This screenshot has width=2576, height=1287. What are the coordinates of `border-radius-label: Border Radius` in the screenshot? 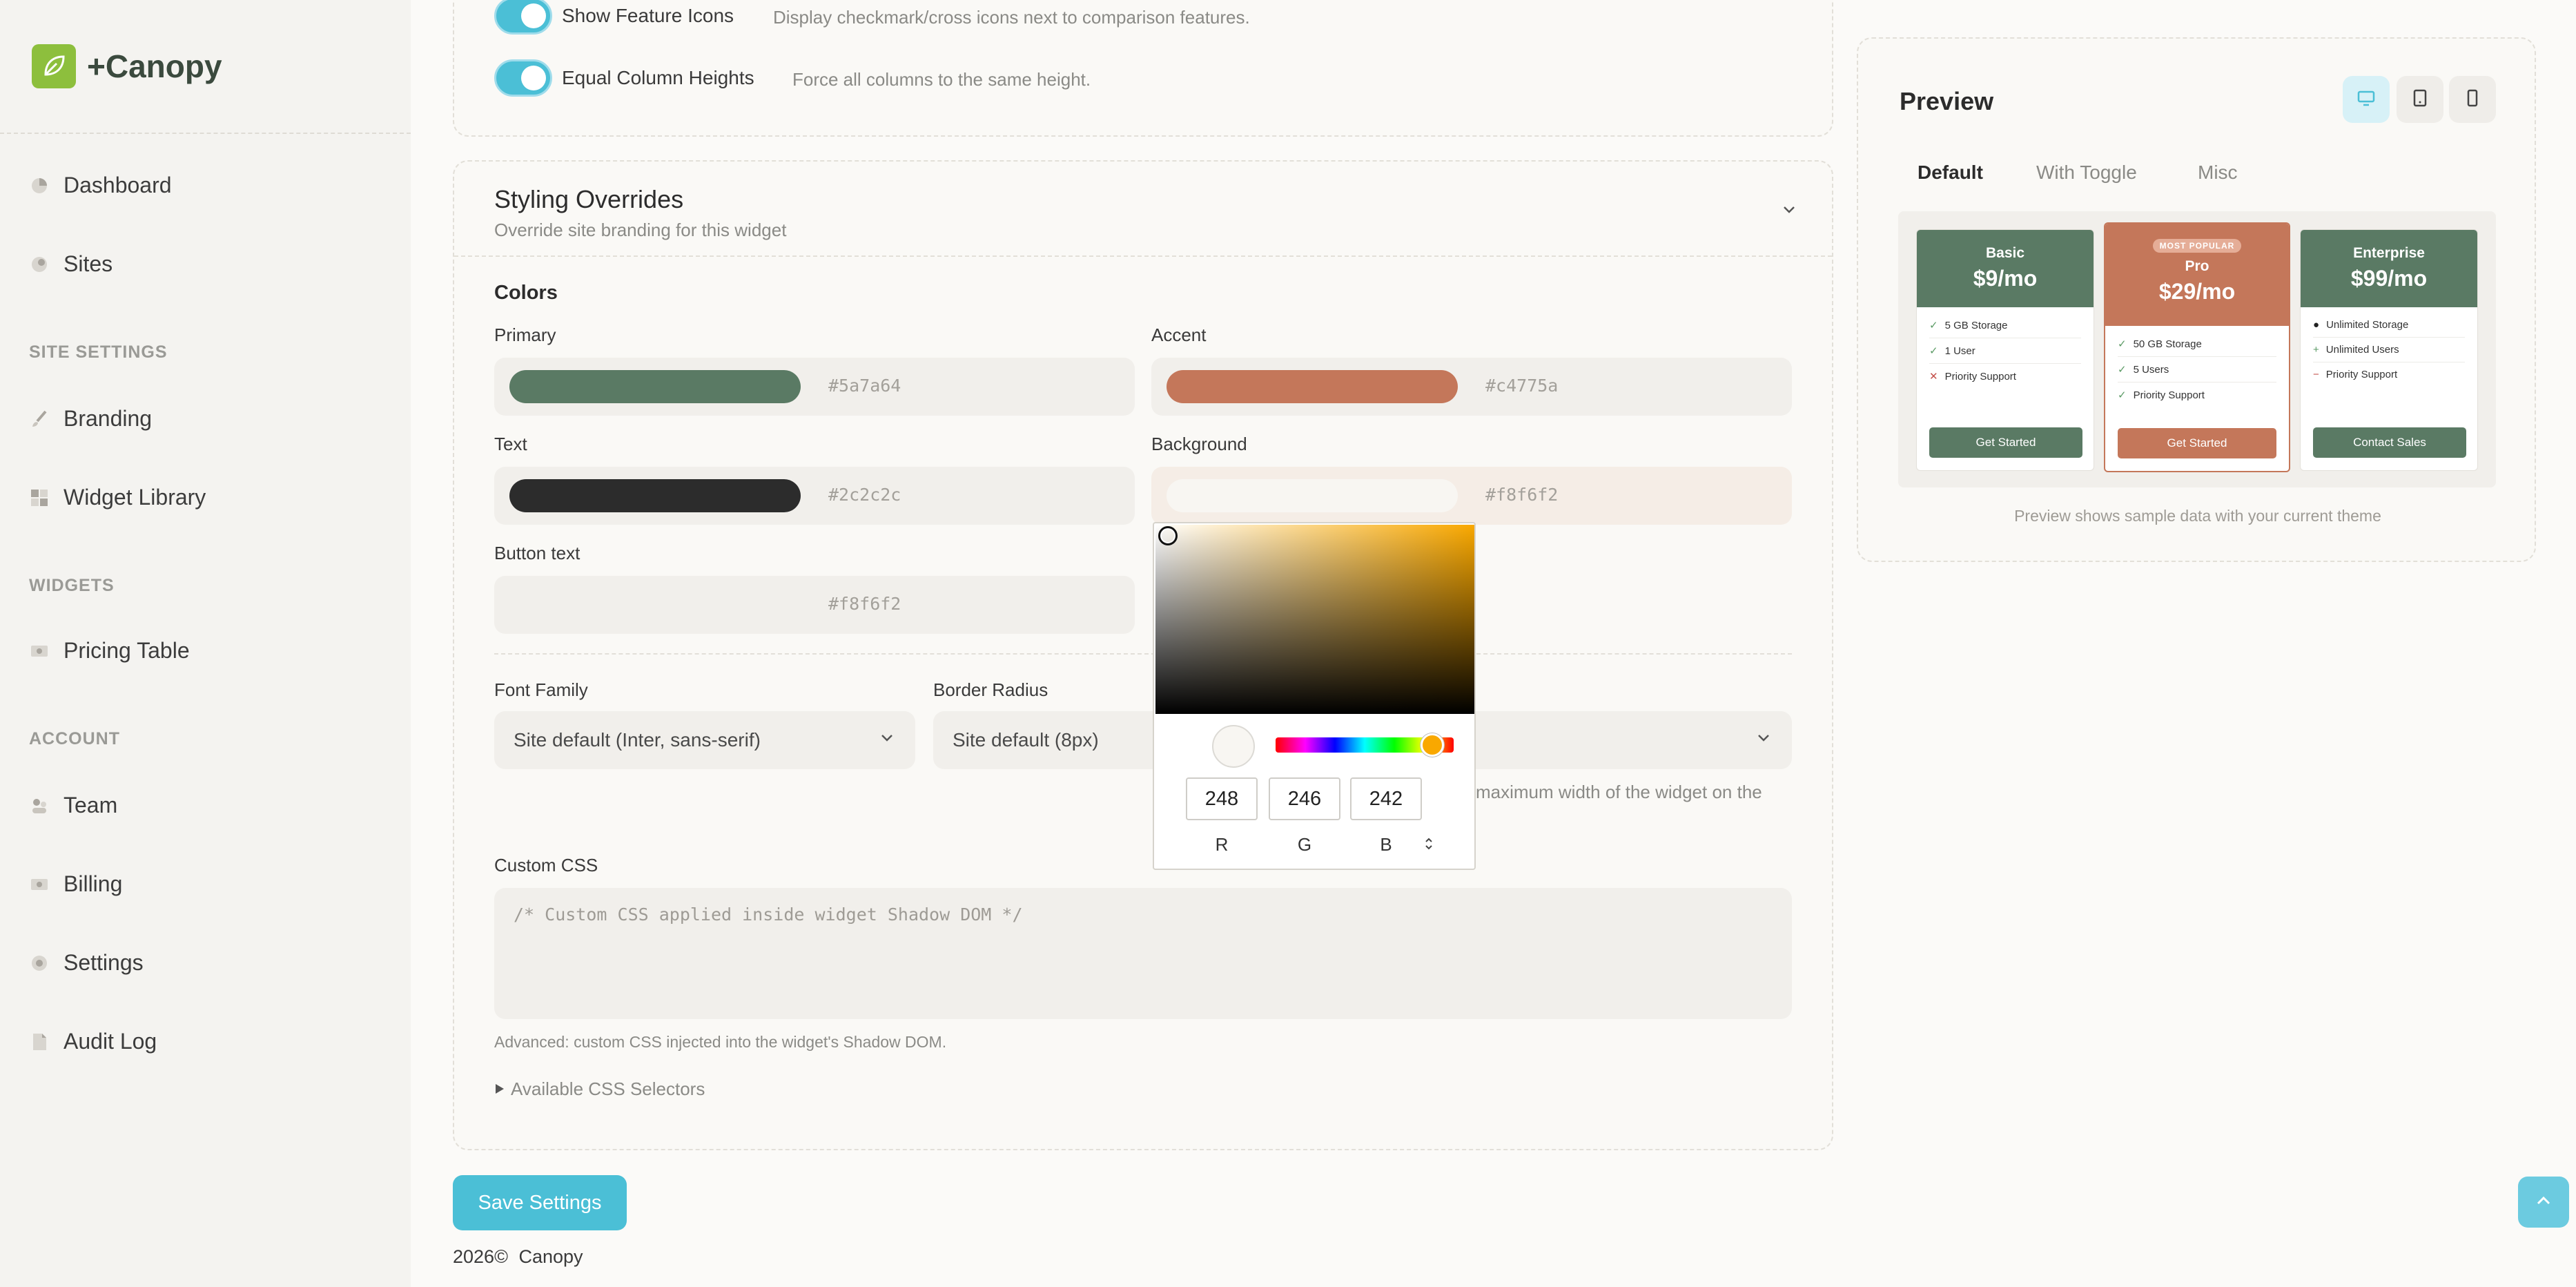 It's located at (990, 690).